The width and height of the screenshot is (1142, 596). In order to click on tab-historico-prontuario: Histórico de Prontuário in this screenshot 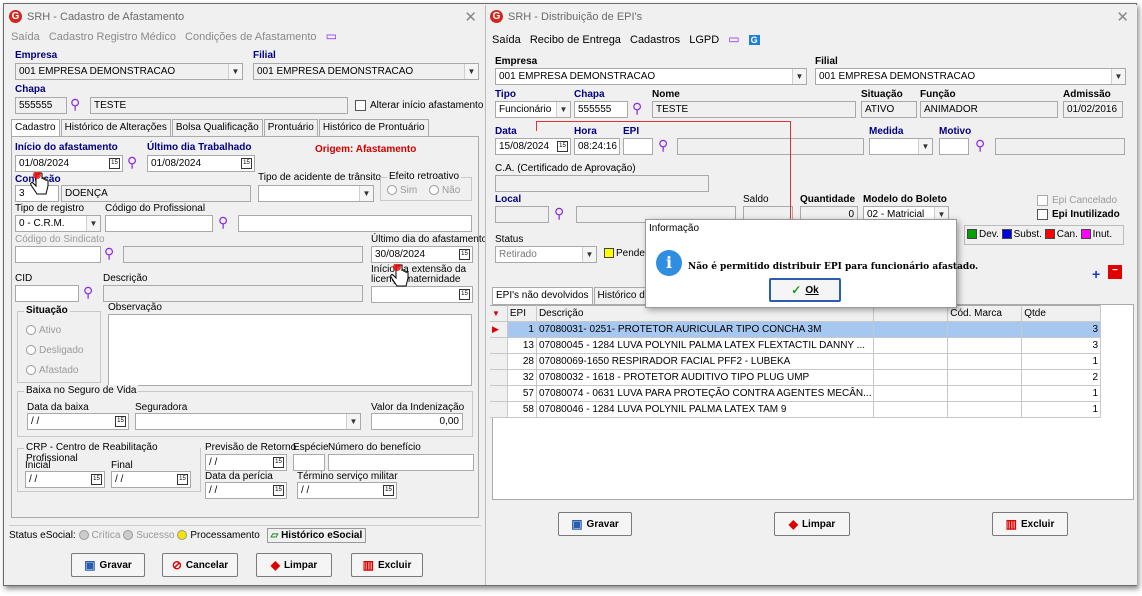, I will do `click(373, 127)`.